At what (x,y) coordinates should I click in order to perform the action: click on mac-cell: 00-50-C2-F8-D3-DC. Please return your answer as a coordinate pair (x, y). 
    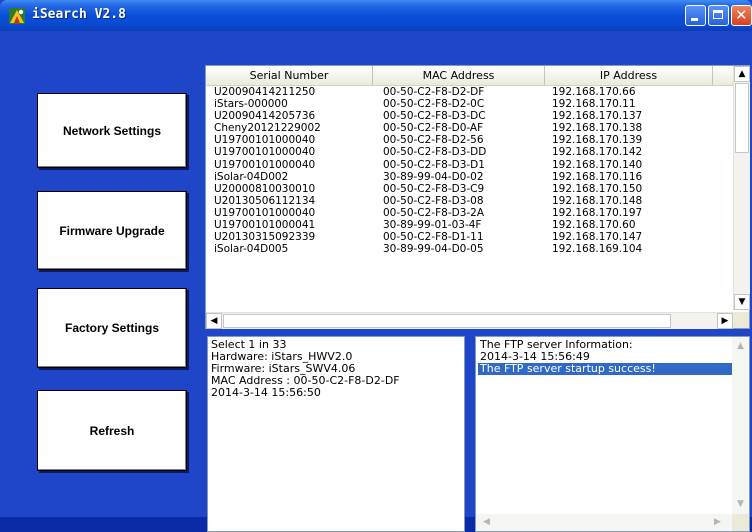
    Looking at the image, I should click on (434, 116).